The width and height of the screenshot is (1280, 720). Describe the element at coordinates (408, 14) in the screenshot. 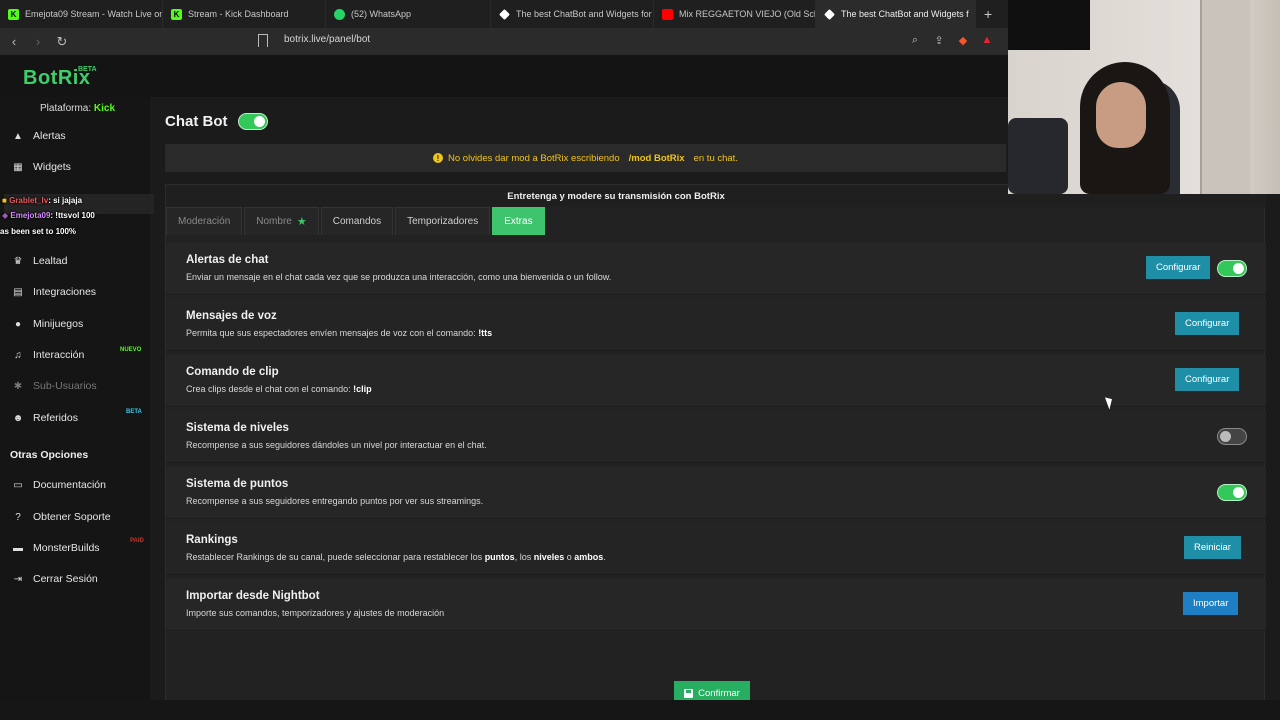

I see `browser-tab: (52) WhatsApp` at that location.